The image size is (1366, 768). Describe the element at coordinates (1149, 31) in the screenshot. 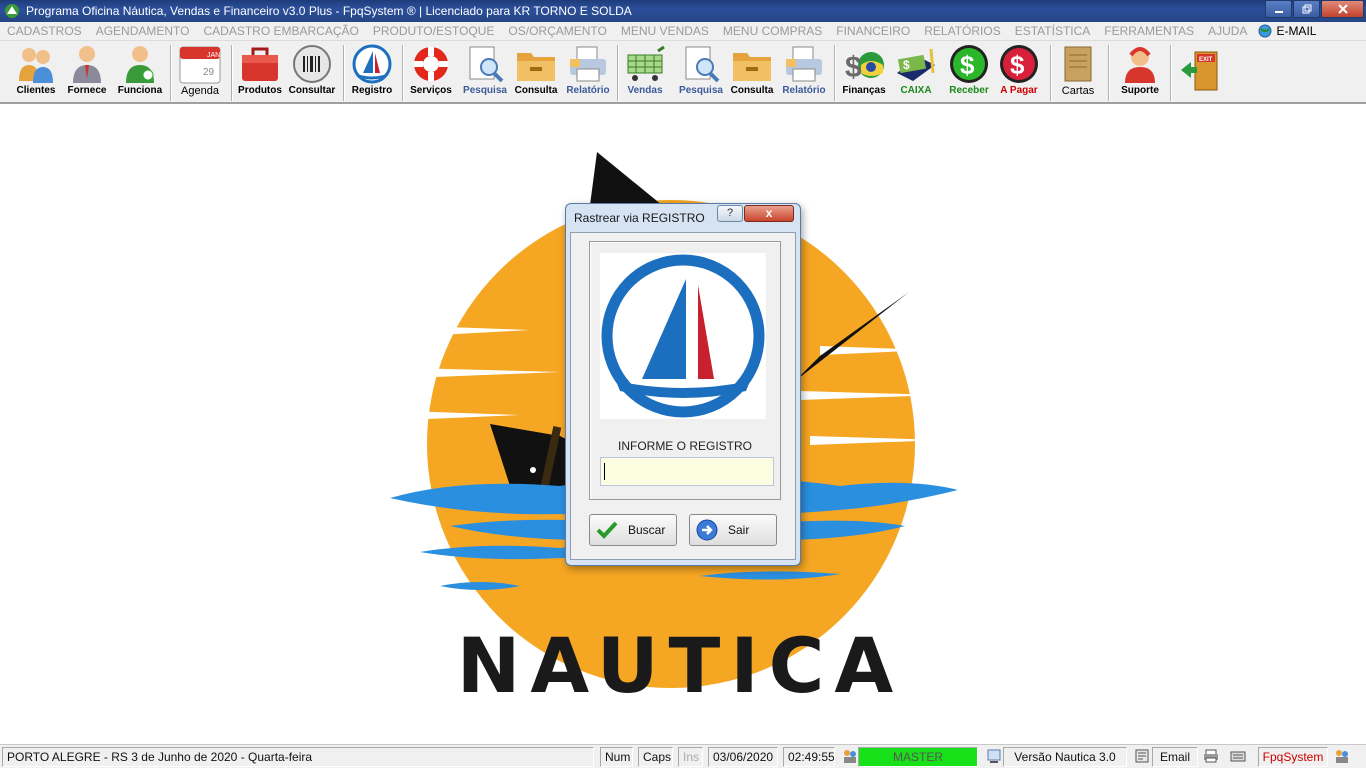

I see `menu-ferramentas: FERRAMENTAS` at that location.